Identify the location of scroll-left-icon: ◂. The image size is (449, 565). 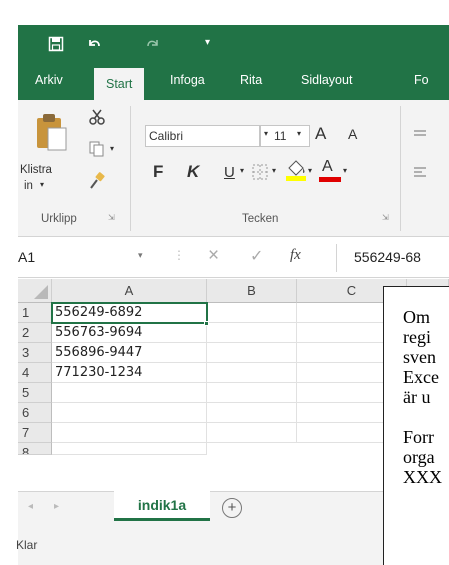
(30, 506).